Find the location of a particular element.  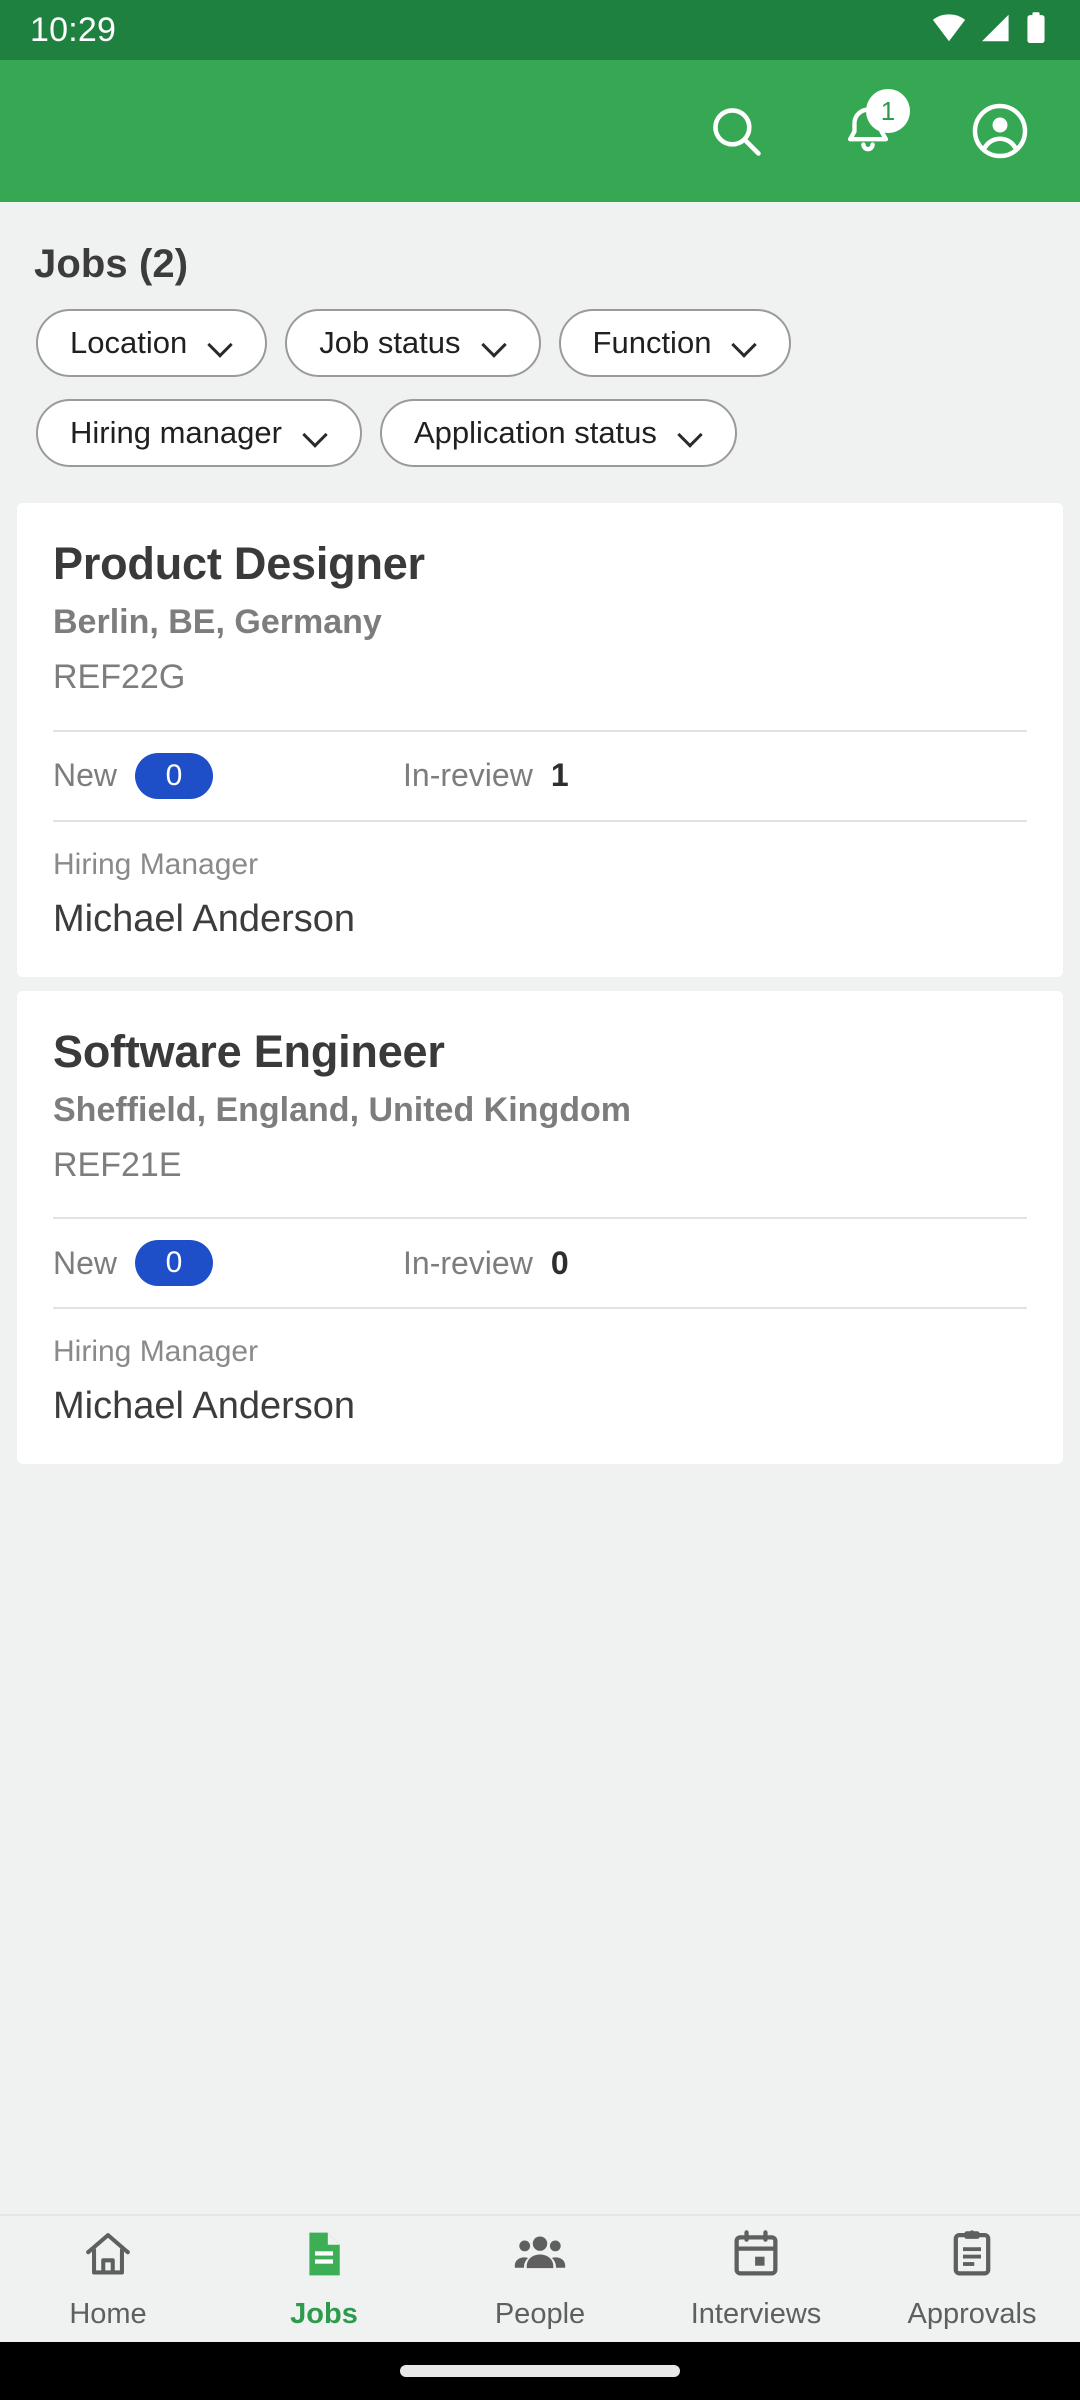

search-button is located at coordinates (736, 131).